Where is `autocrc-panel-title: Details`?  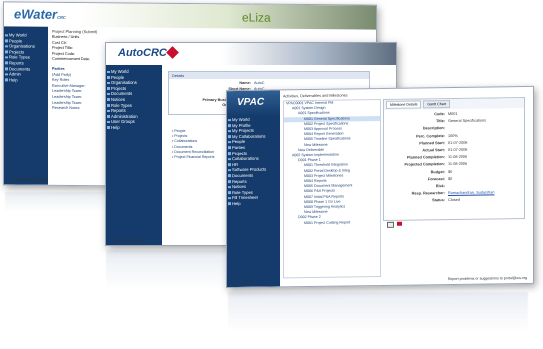 autocrc-panel-title: Details is located at coordinates (269, 75).